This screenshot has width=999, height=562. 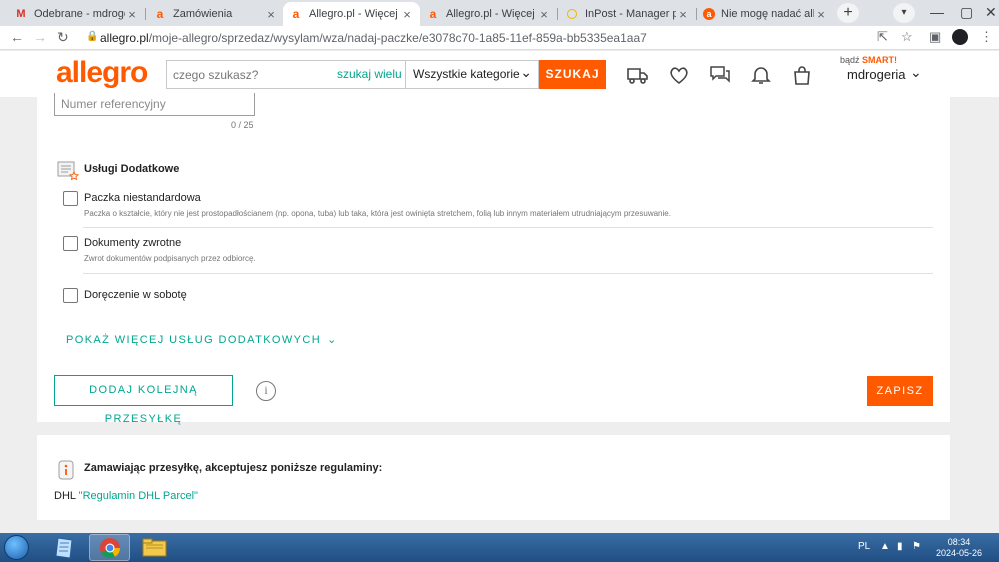 I want to click on smart-prefix: bądź, so click(x=850, y=60).